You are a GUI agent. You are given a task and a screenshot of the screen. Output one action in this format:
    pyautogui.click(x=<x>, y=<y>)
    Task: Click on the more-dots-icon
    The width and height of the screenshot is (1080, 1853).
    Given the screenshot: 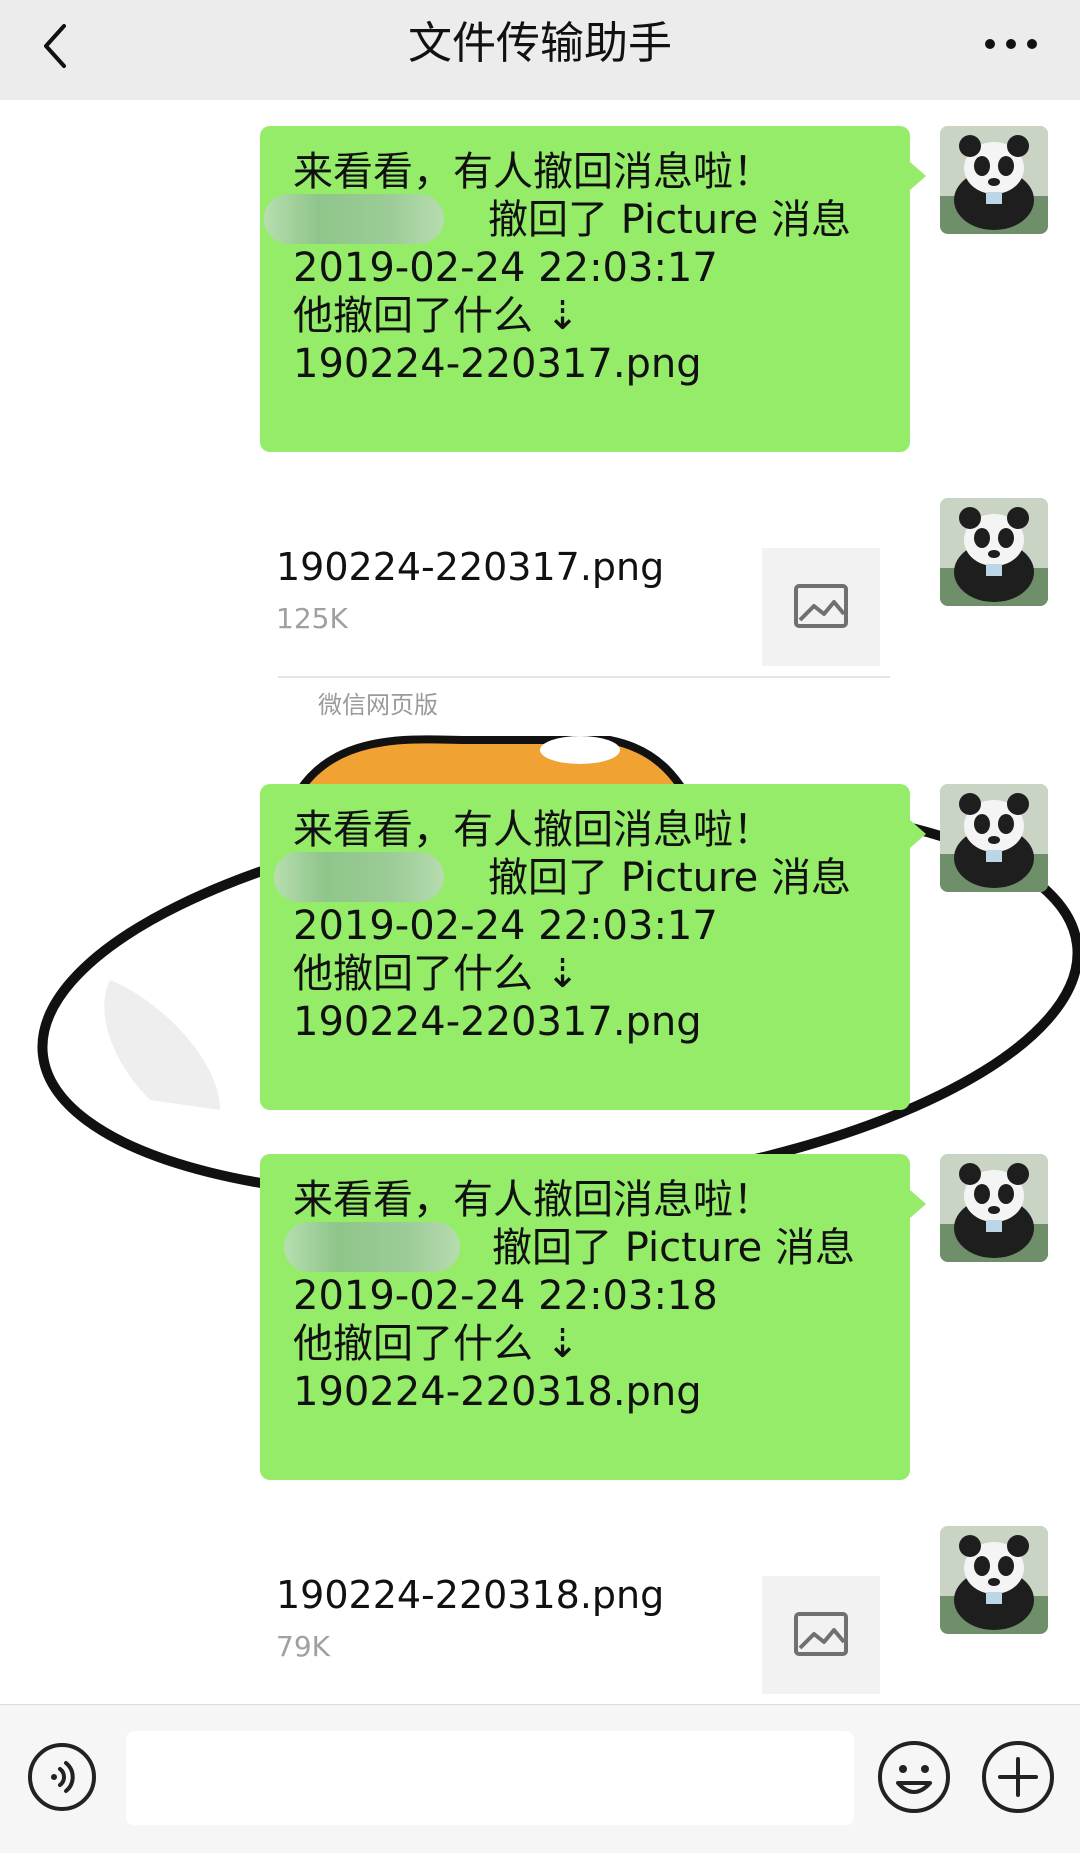 What is the action you would take?
    pyautogui.click(x=1011, y=44)
    